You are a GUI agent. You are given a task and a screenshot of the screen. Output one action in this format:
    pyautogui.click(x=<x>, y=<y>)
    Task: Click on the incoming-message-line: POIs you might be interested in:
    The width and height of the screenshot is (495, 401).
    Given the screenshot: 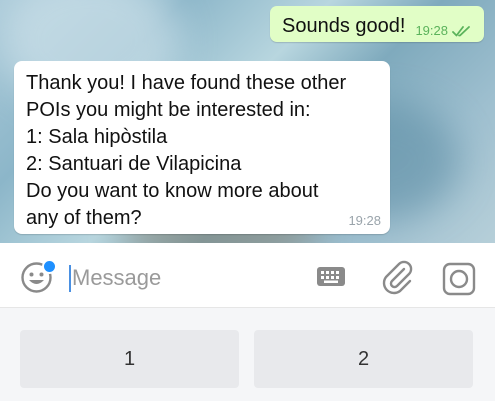 What is the action you would take?
    pyautogui.click(x=168, y=110)
    